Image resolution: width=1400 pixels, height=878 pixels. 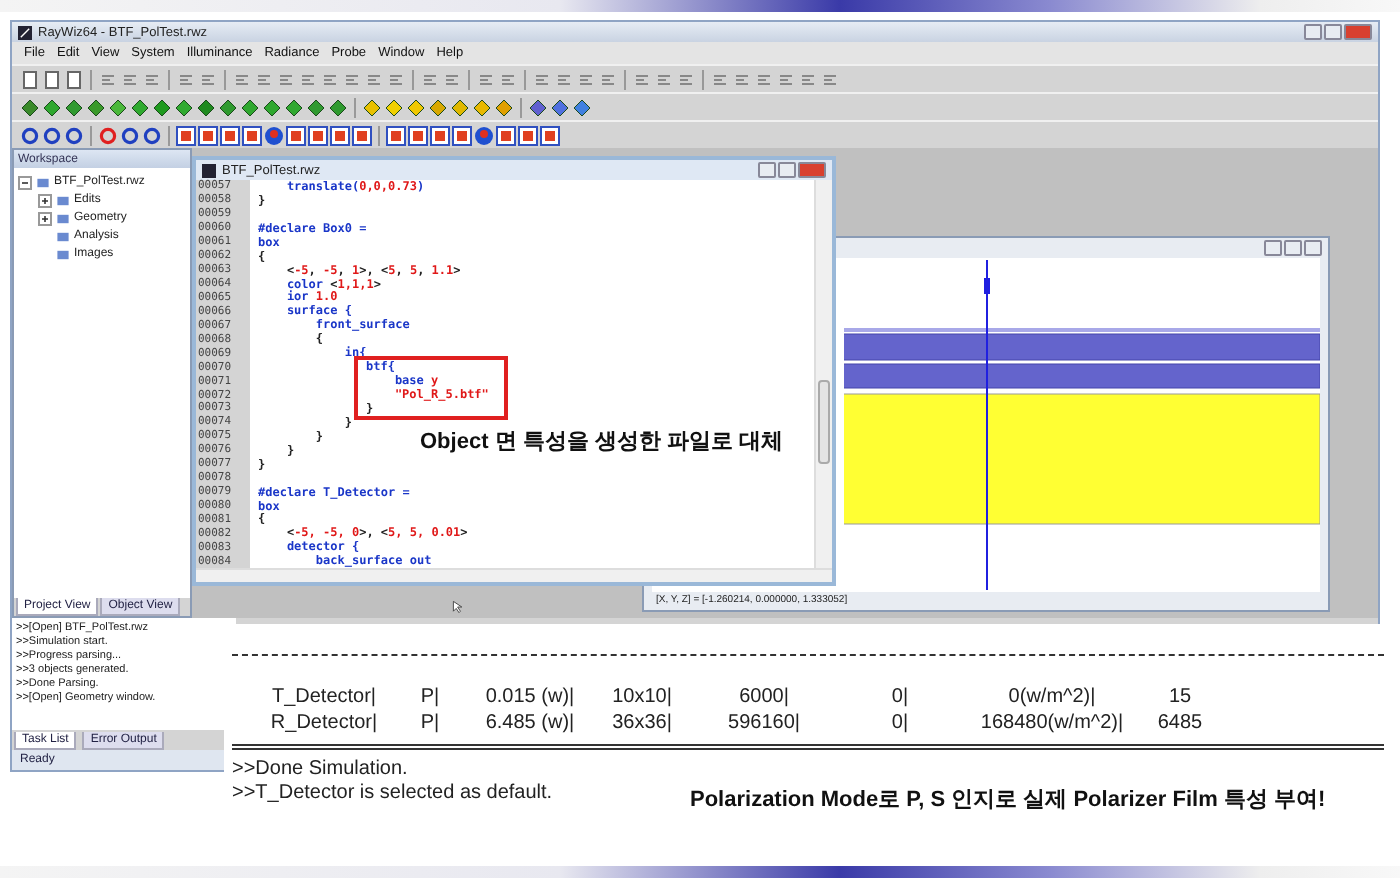 I want to click on table-cell-text: 36x36|, so click(x=642, y=723).